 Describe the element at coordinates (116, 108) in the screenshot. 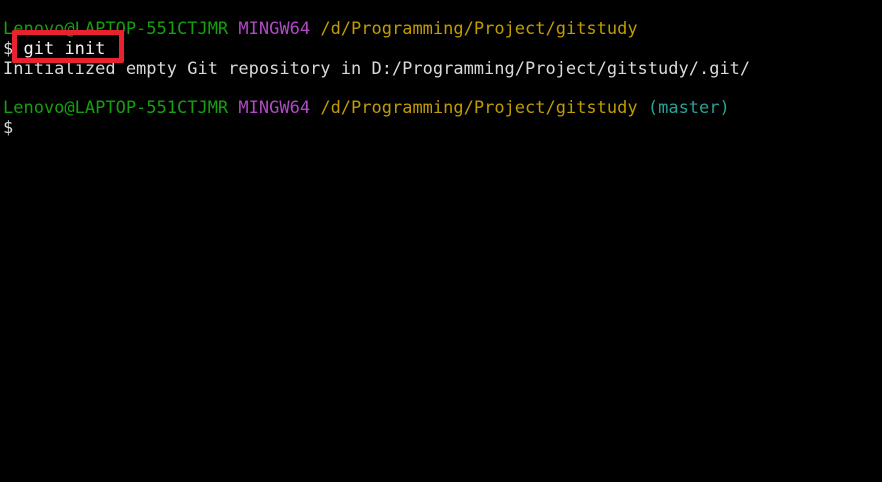

I see `user-host: Lenovo@LAPTOP-551CTJMR` at that location.